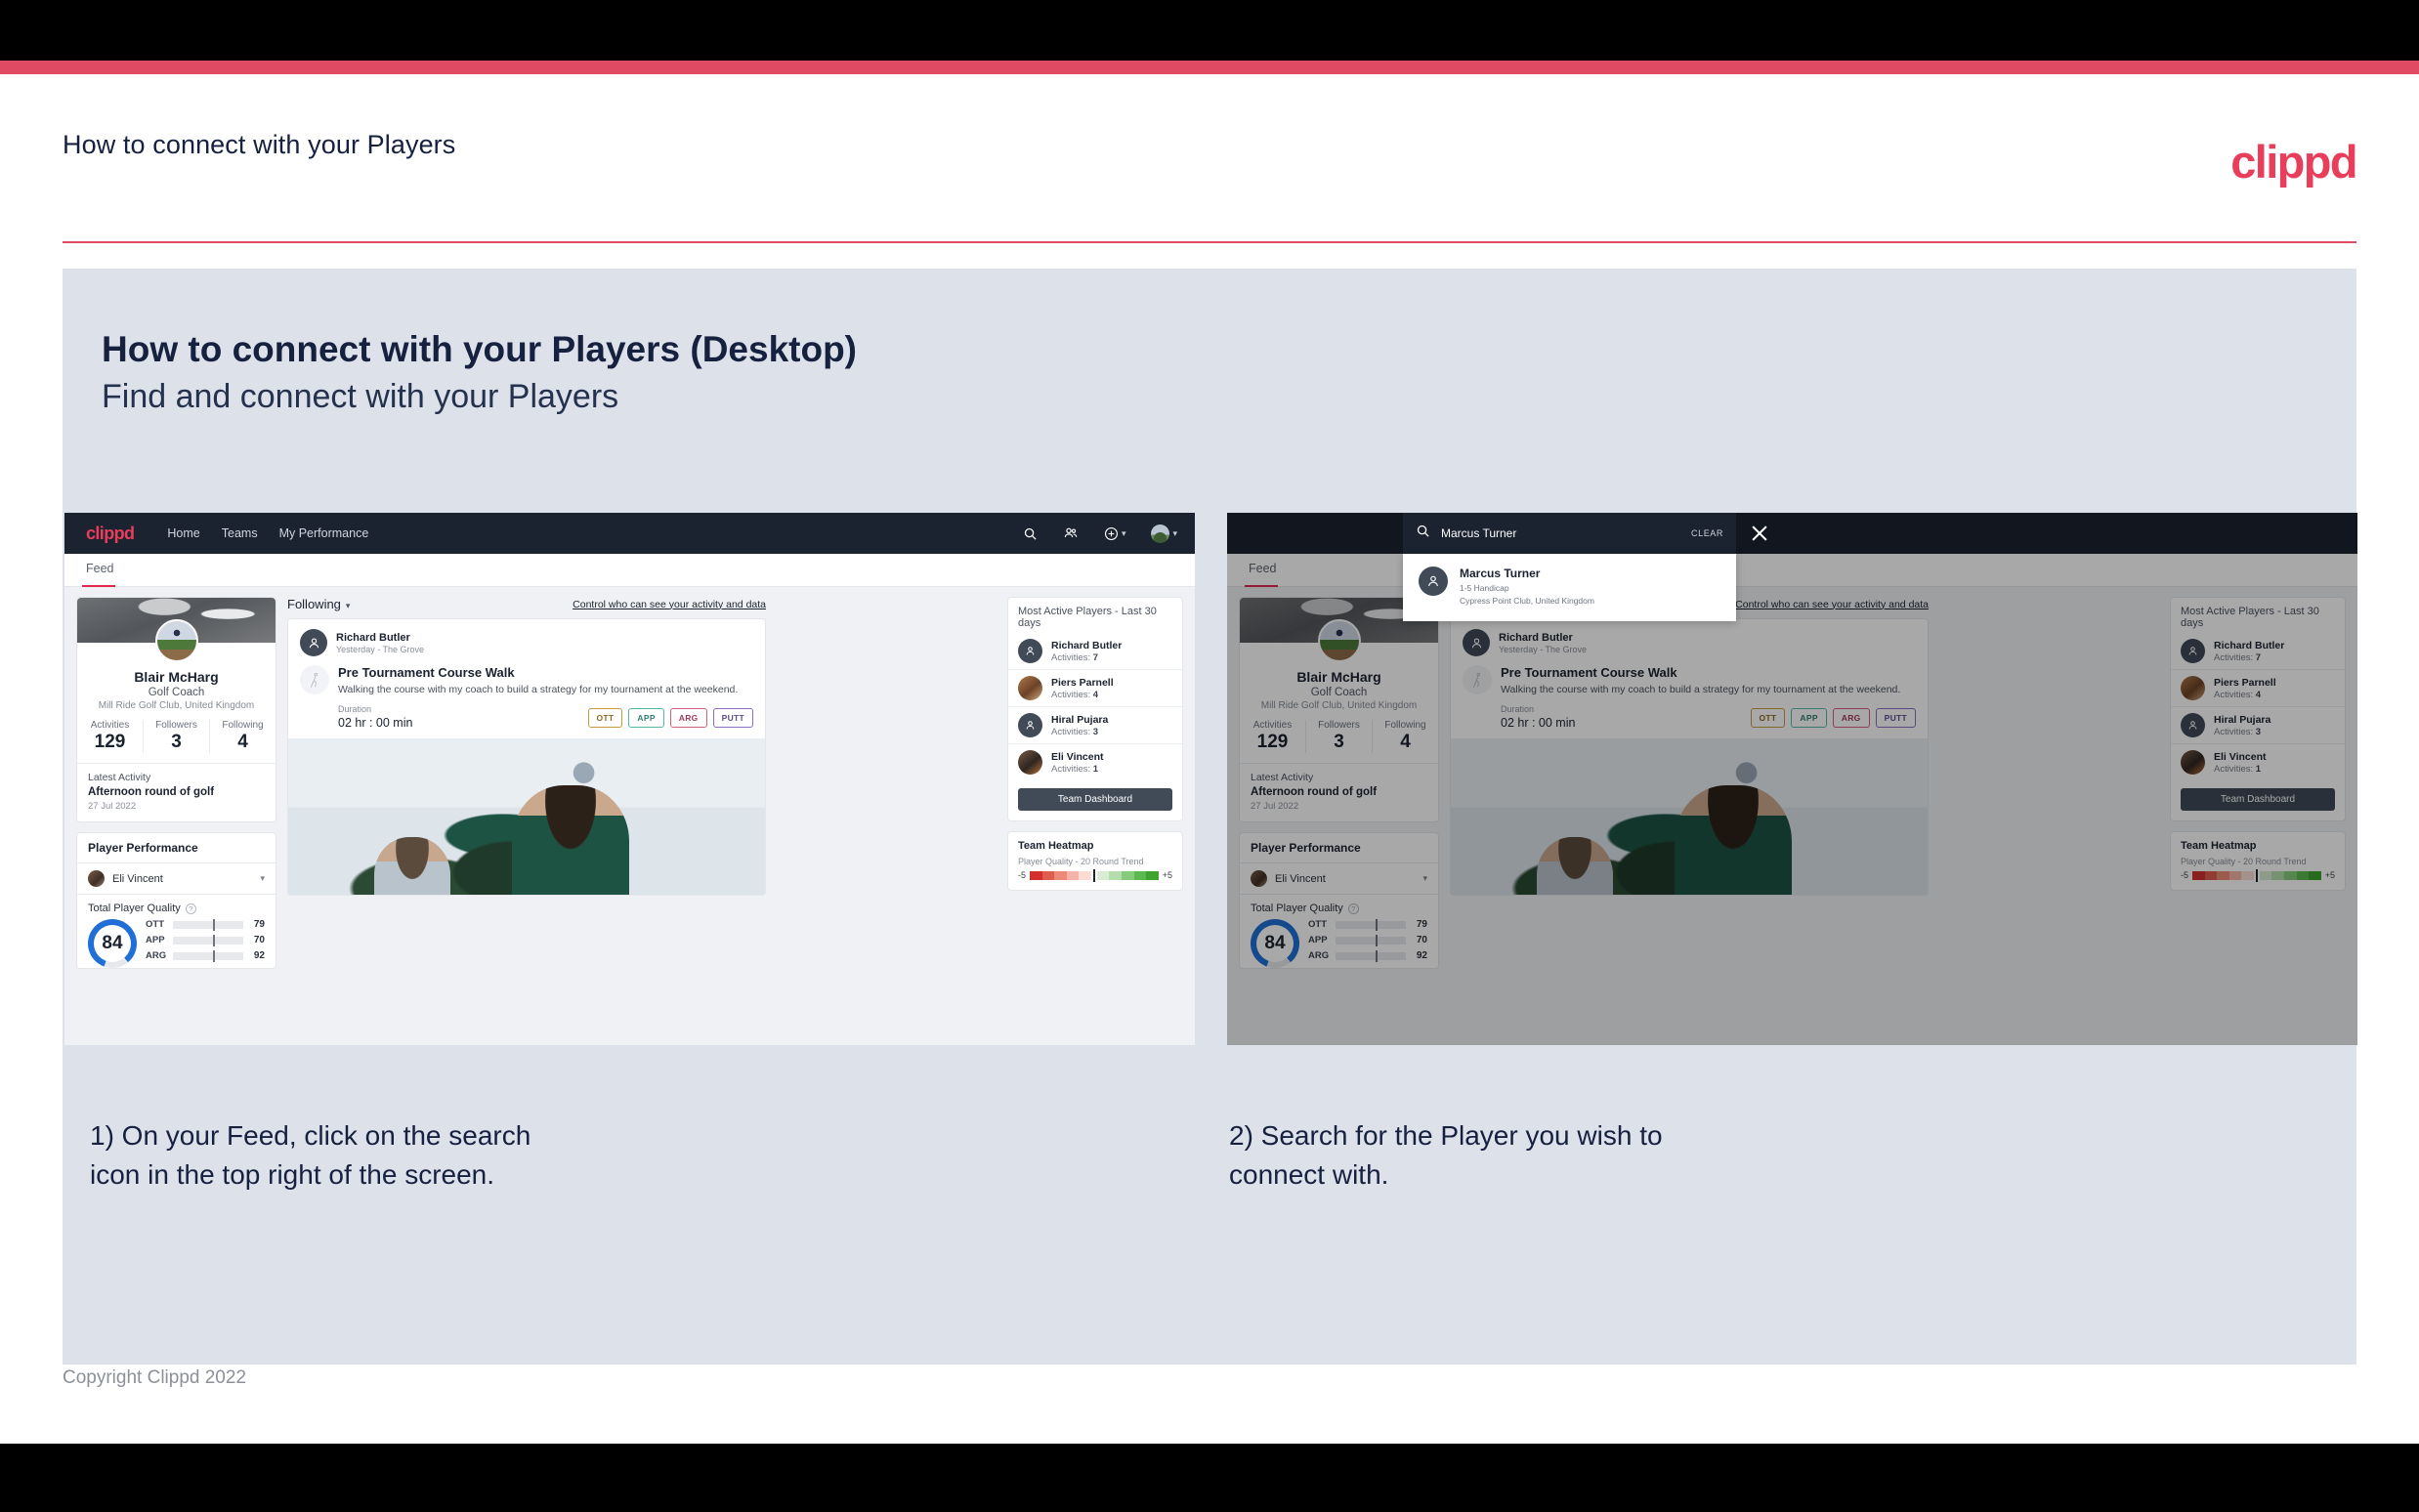 The image size is (2419, 1512). I want to click on tpq-label: Total Player Quality, so click(134, 908).